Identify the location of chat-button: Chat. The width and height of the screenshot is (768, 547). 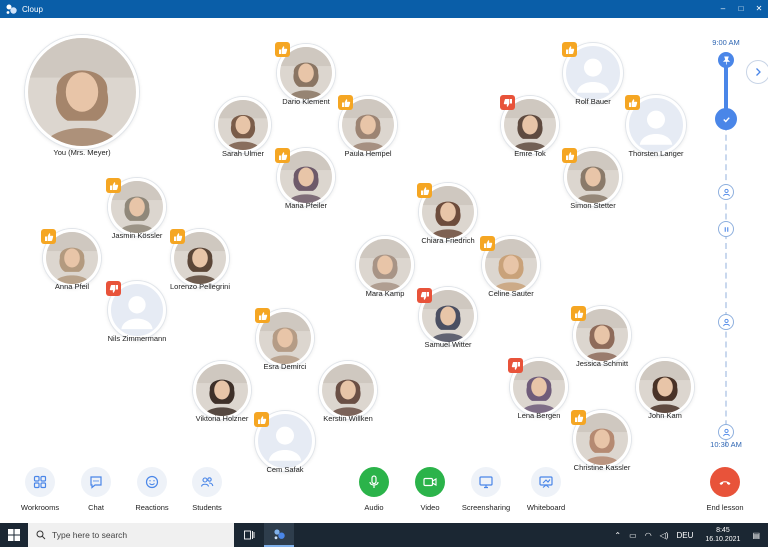
(96, 489).